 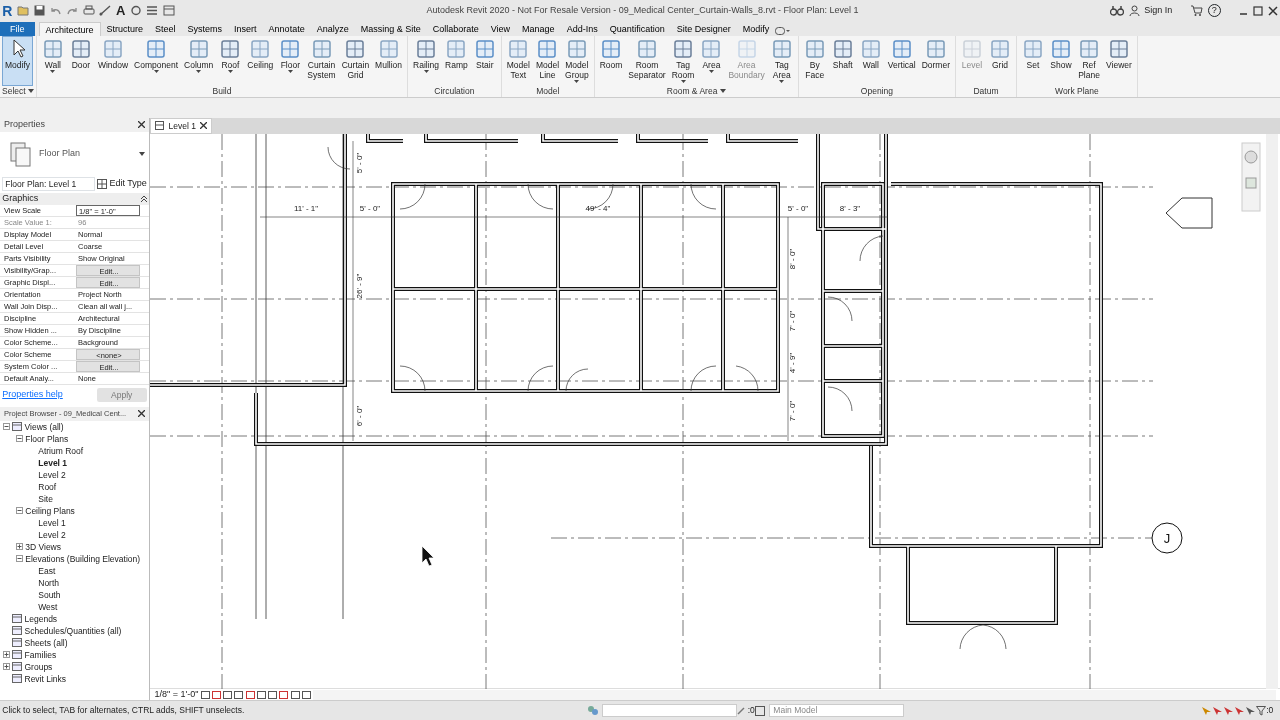 What do you see at coordinates (45, 678) in the screenshot?
I see `tree-item: Revit Links` at bounding box center [45, 678].